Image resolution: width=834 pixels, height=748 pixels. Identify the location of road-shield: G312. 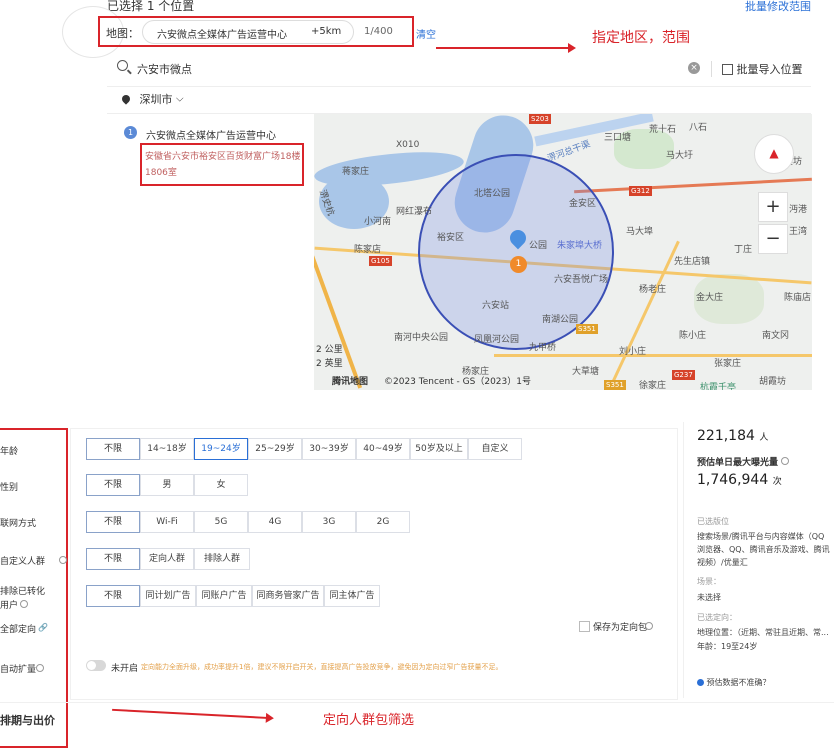
(640, 191).